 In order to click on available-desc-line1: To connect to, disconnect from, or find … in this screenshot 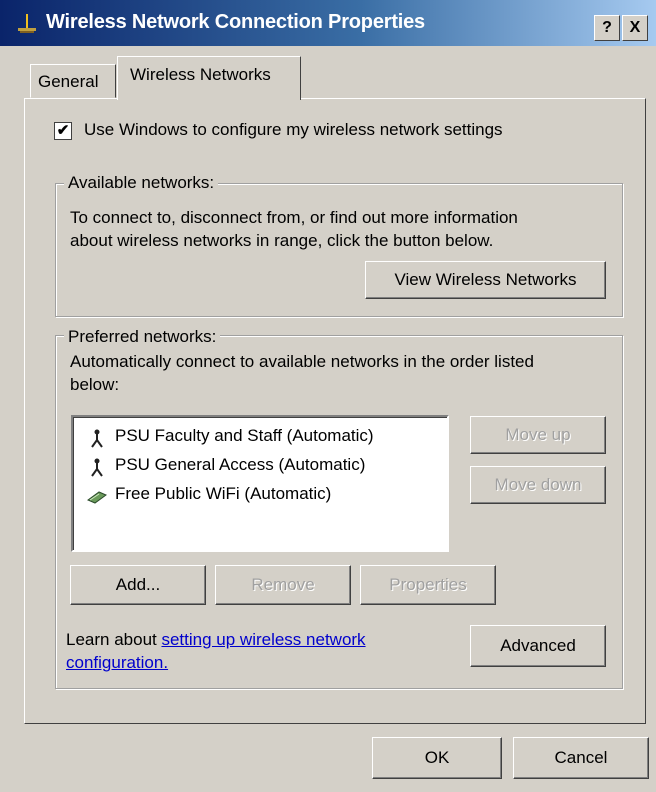, I will do `click(294, 217)`.